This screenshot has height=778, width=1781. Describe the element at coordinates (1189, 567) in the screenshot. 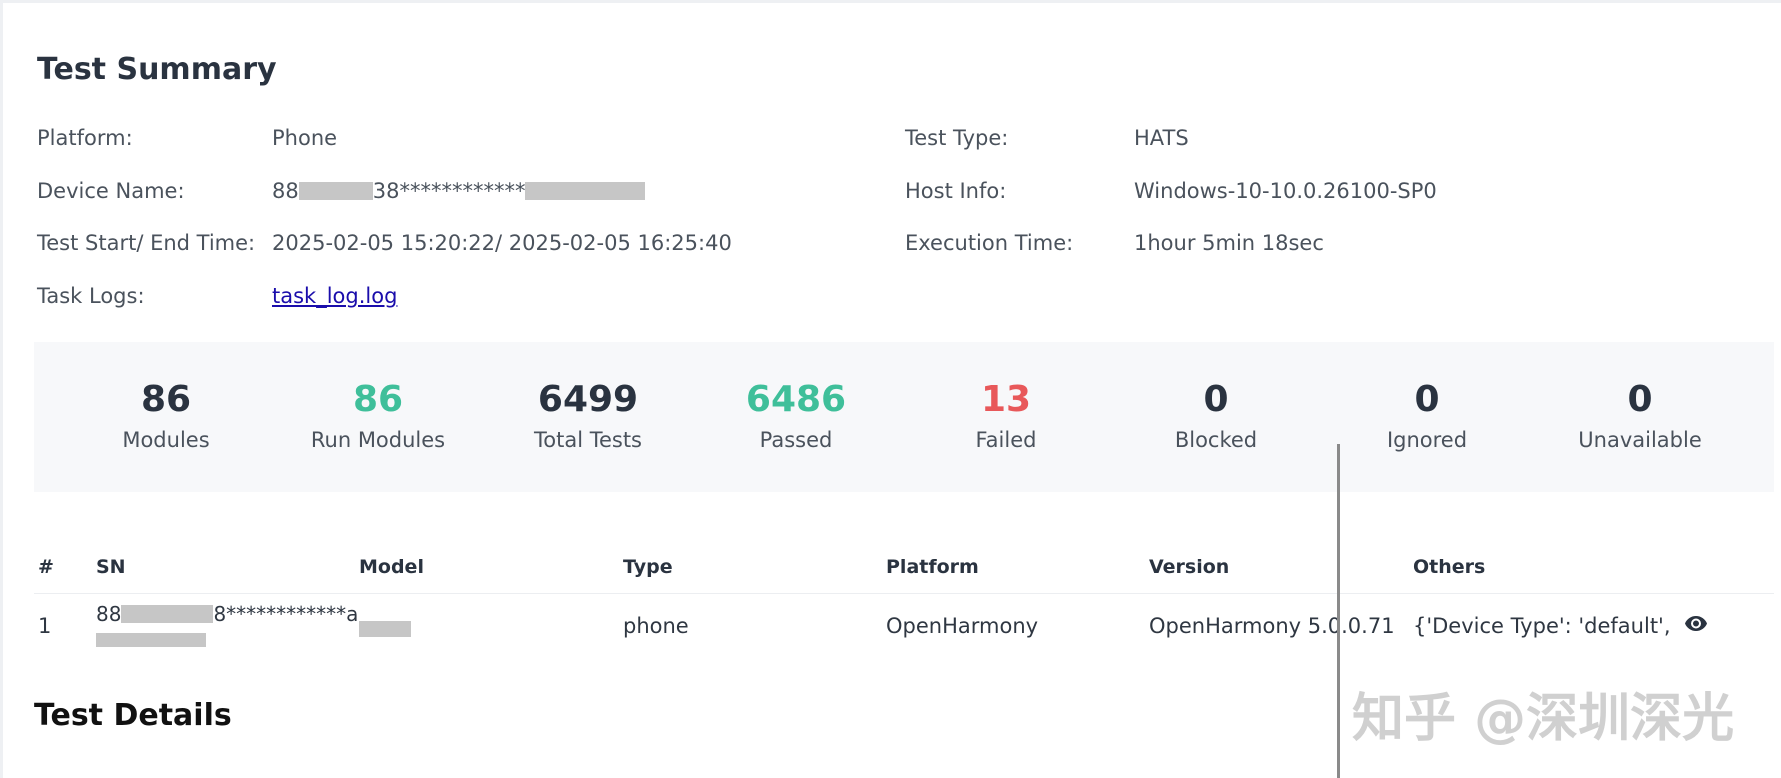

I see `col-header-version: Version` at that location.